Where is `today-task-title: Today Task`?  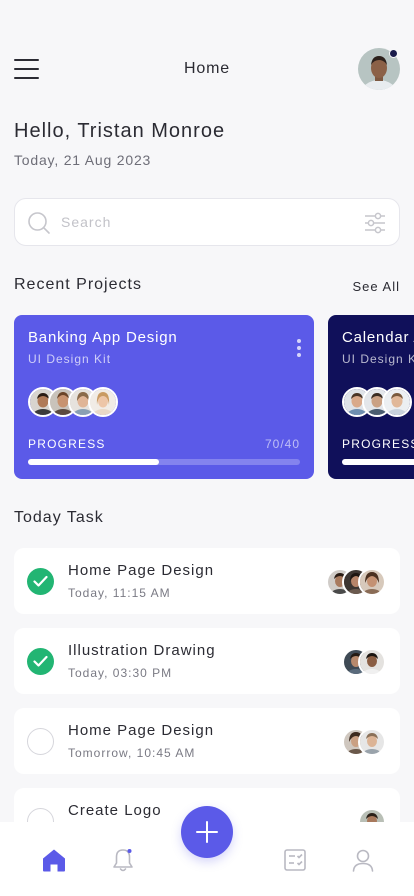
today-task-title: Today Task is located at coordinates (59, 517).